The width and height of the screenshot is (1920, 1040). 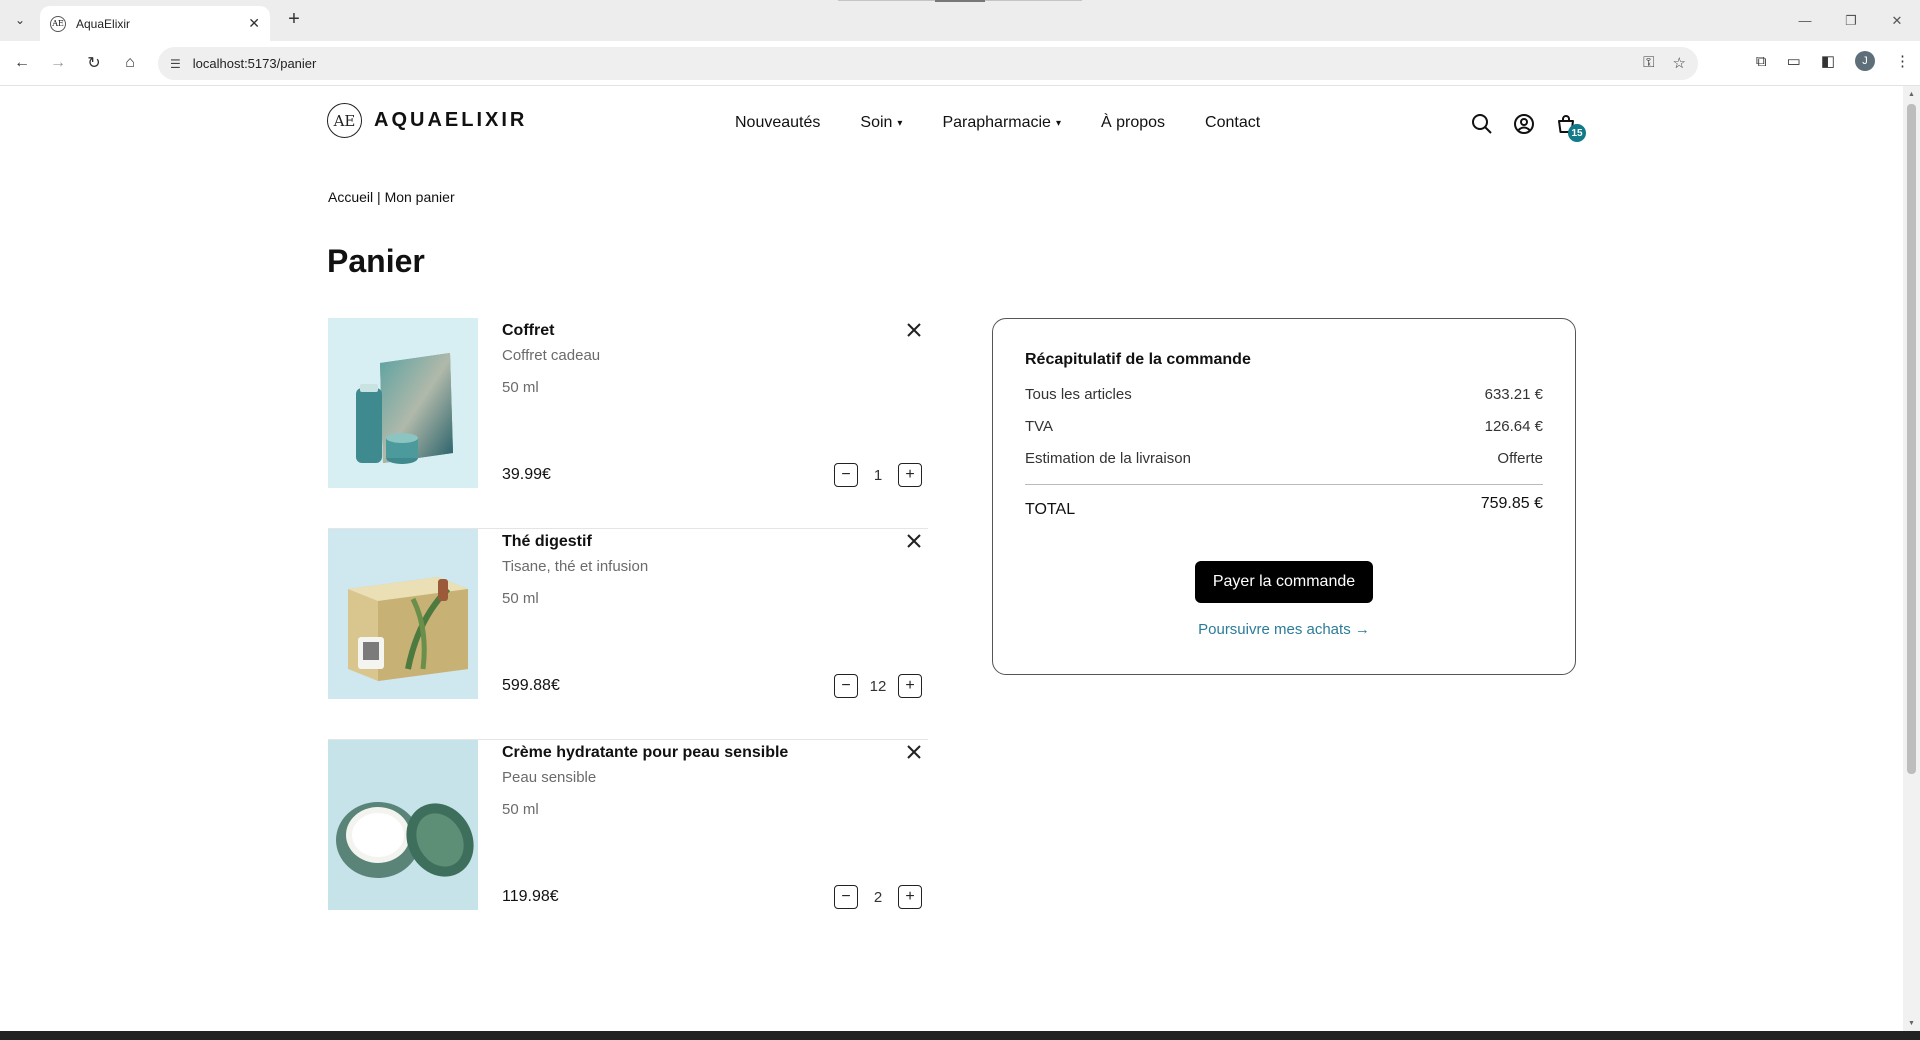 I want to click on nav-item-nouveautes: Nouveautés, so click(x=777, y=123).